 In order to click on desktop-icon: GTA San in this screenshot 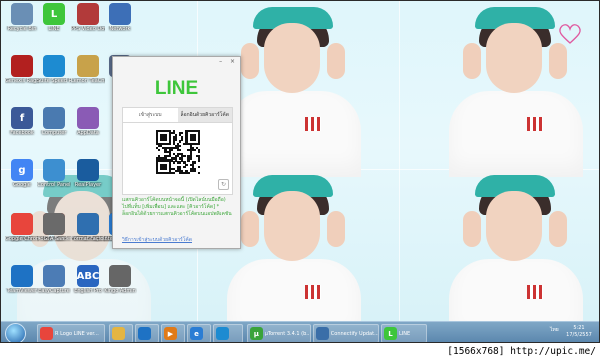, I will do `click(54, 227)`.